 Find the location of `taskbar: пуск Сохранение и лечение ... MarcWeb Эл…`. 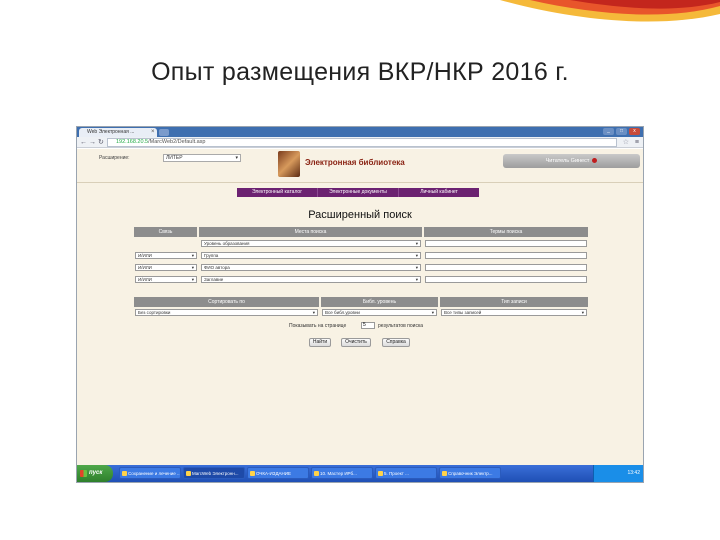

taskbar: пуск Сохранение и лечение ... MarcWeb Эл… is located at coordinates (360, 473).